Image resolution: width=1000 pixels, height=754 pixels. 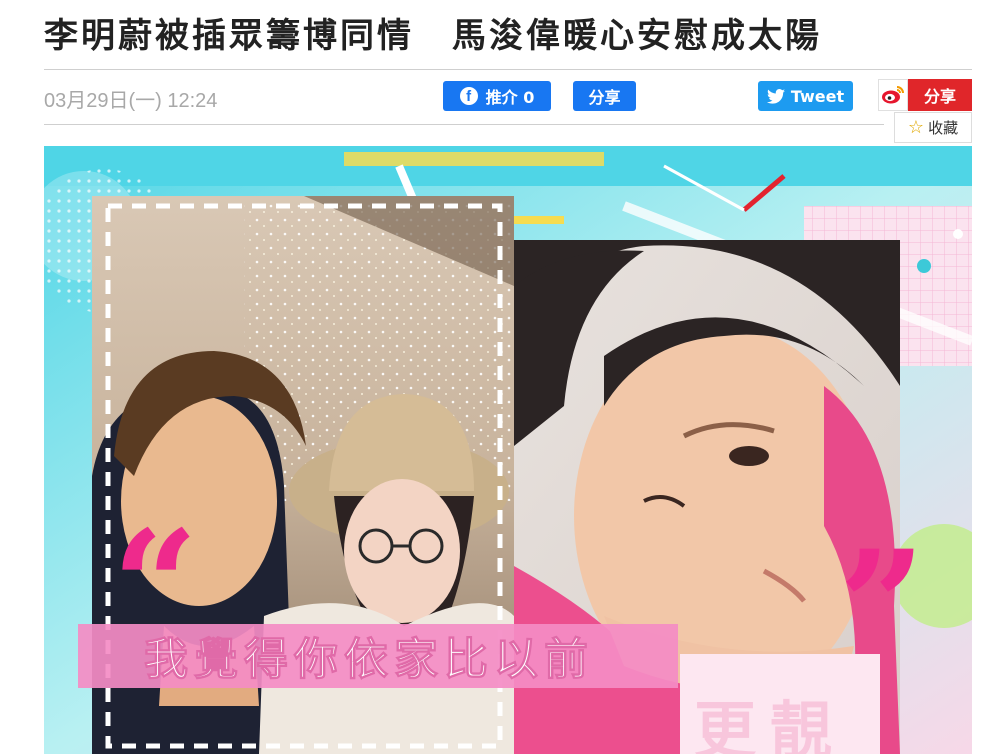 I want to click on article-headline: 李明蔚被插眾籌博同情 馬浚偉暖心安慰成太陽, so click(x=504, y=36).